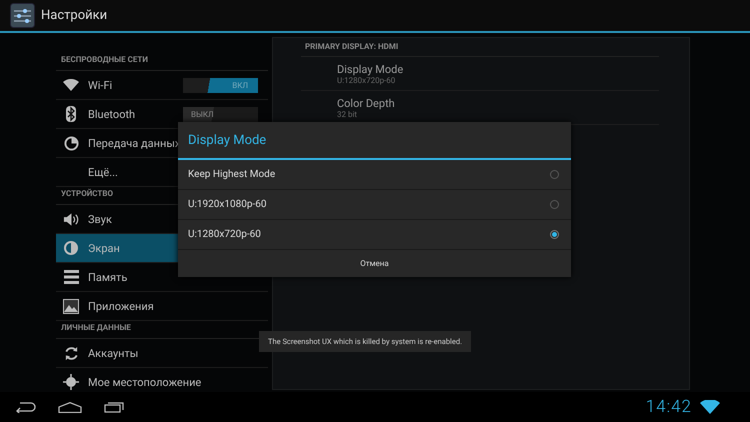 Image resolution: width=750 pixels, height=422 pixels. I want to click on app-title: Настройки, so click(74, 15).